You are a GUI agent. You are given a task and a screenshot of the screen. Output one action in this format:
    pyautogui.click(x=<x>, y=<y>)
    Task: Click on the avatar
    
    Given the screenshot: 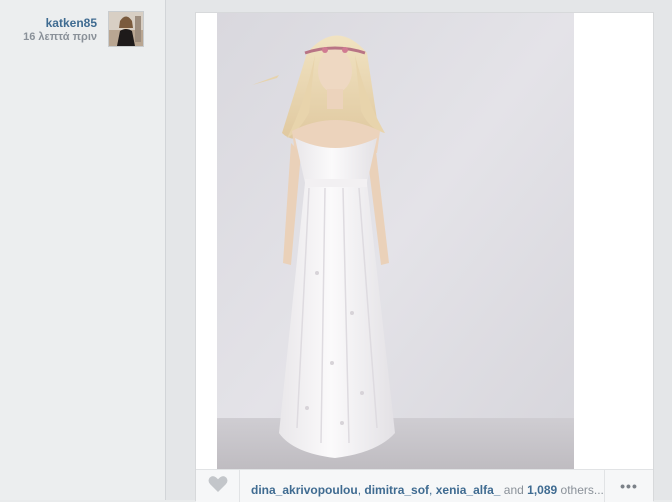 What is the action you would take?
    pyautogui.click(x=126, y=29)
    